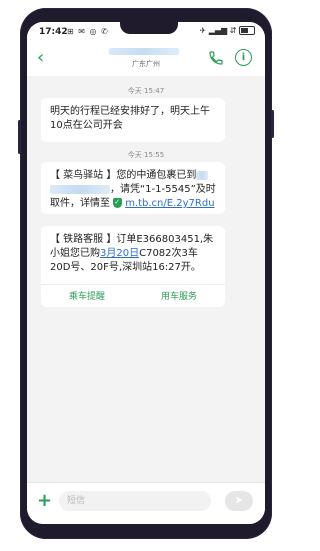 The height and width of the screenshot is (551, 320). What do you see at coordinates (123, 175) in the screenshot?
I see `message-text-prefix: 【 菜鸟驿站 】您的中通包裹已到` at bounding box center [123, 175].